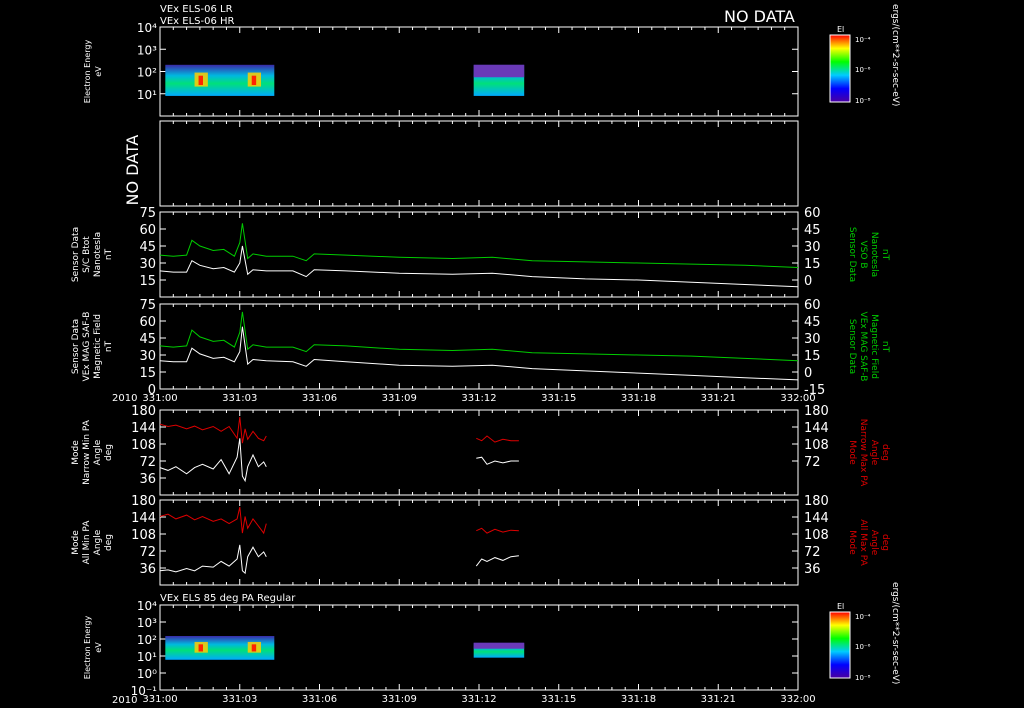  Describe the element at coordinates (863, 647) in the screenshot. I see `colorbar-bottom-tick-2: 10⁻⁶` at that location.